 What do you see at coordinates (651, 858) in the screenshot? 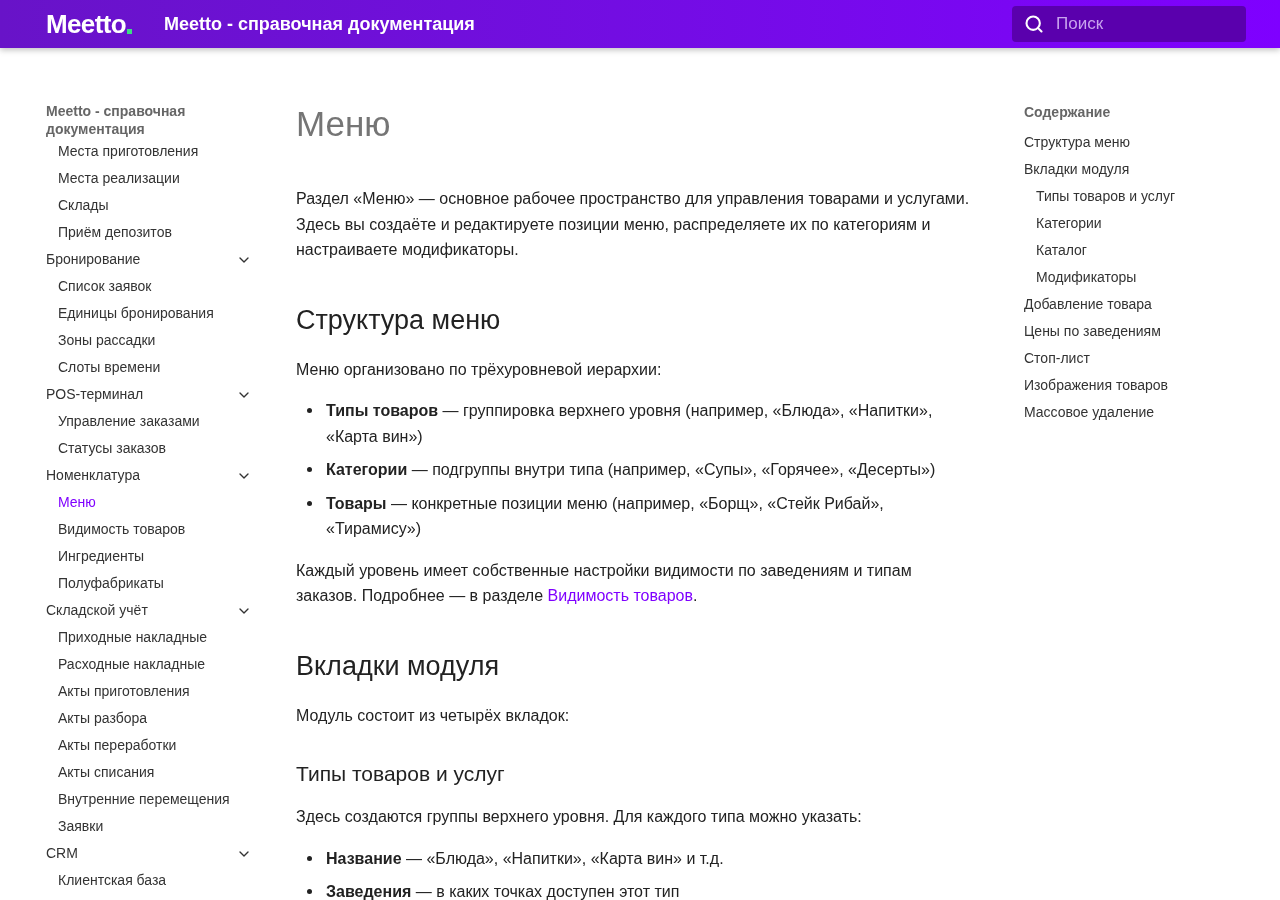
I see `list-item: Название — «Блюда», «Напитки», «Карта вин» и т.д.` at bounding box center [651, 858].